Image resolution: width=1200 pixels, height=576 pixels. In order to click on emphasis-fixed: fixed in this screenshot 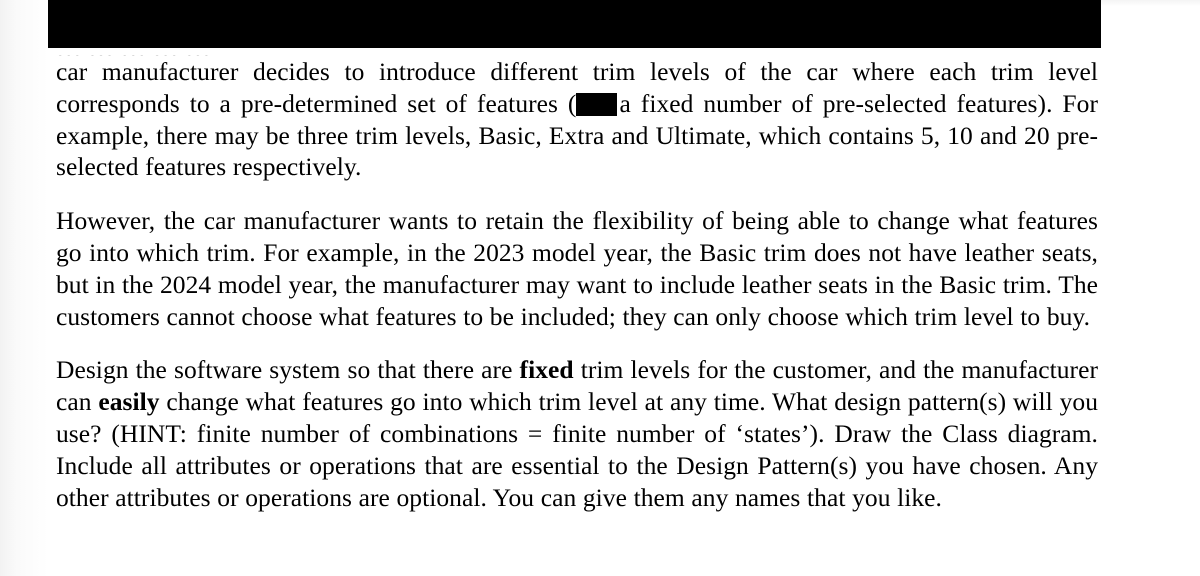, I will do `click(546, 370)`.